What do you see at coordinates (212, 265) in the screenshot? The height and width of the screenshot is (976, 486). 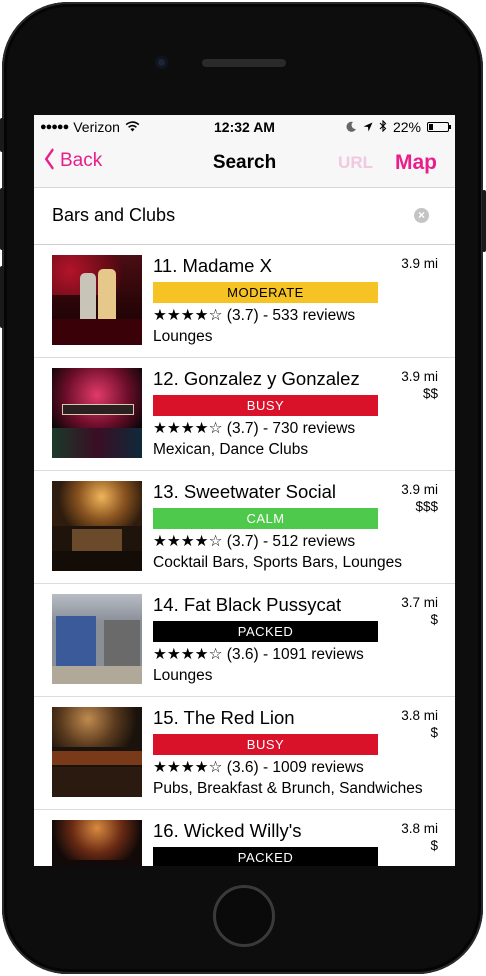 I see `venue-name: 11. Madame X` at bounding box center [212, 265].